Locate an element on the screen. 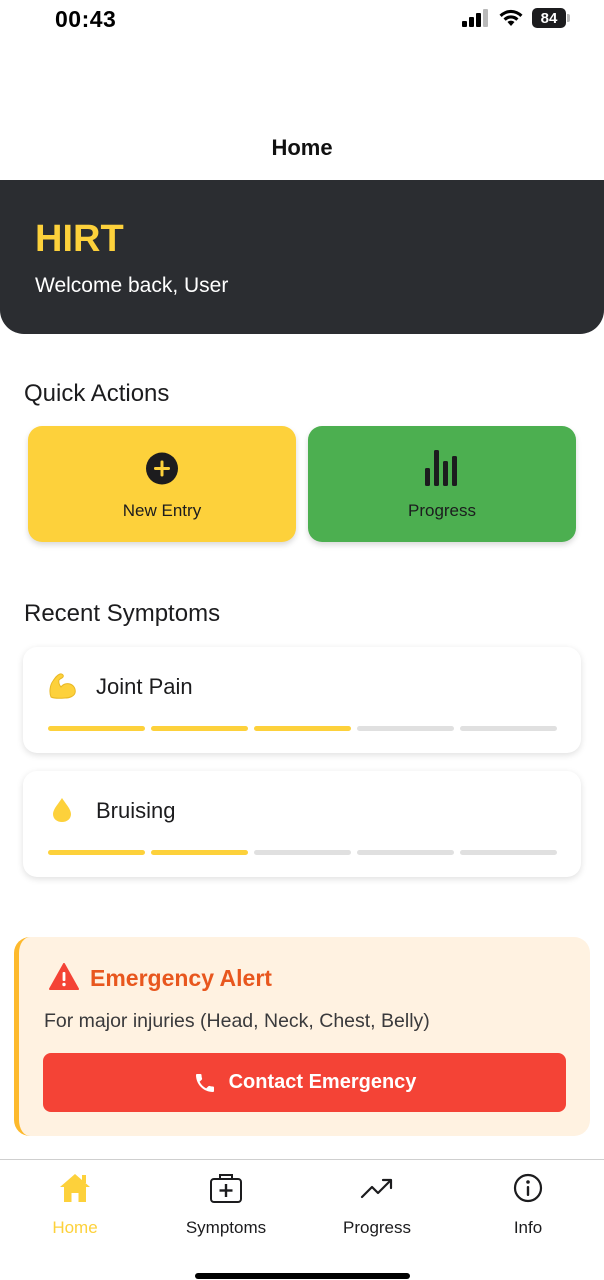 The image size is (604, 1280). progress-button: Progress is located at coordinates (442, 484).